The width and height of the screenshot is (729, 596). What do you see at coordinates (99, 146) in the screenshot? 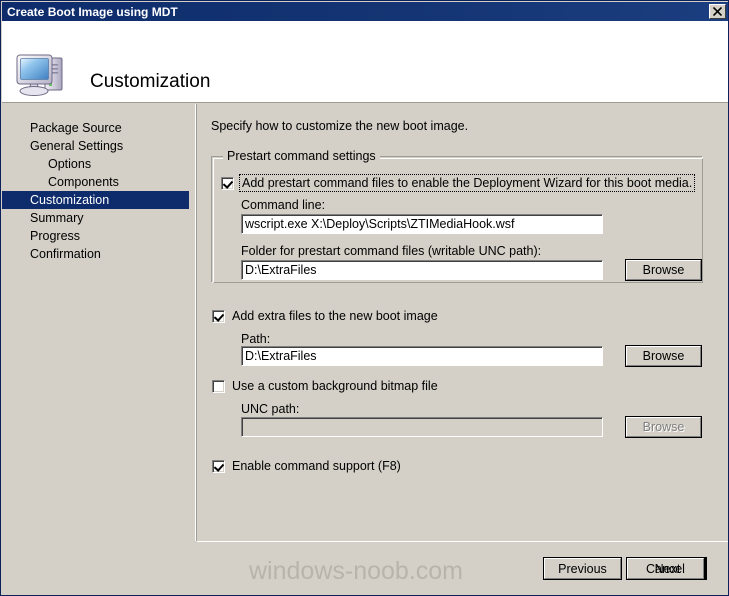
I see `sidebar-item-general-settings: General Settings` at bounding box center [99, 146].